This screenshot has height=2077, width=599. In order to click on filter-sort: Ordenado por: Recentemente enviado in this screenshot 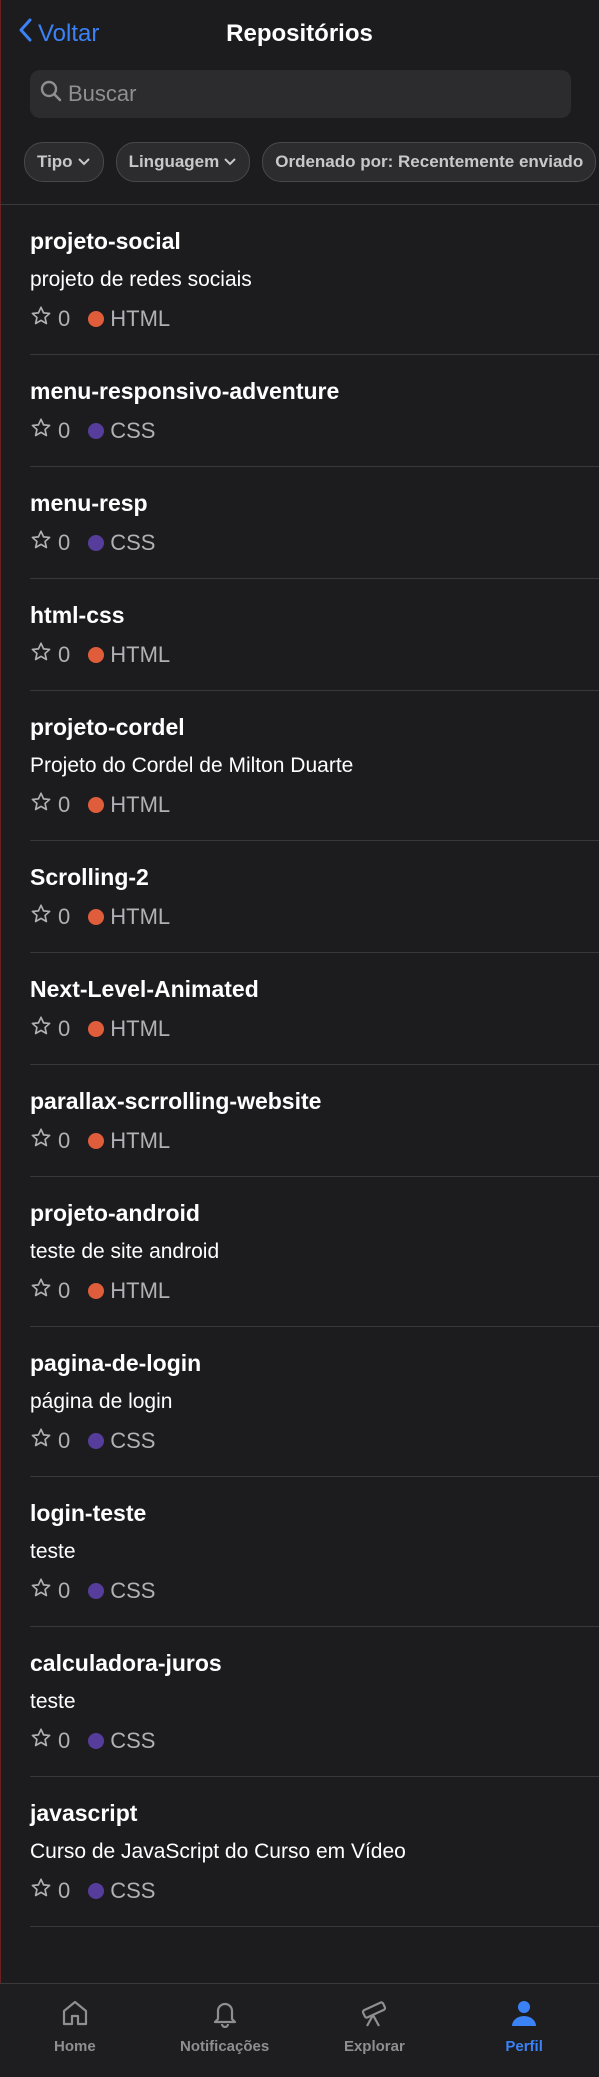, I will do `click(429, 162)`.